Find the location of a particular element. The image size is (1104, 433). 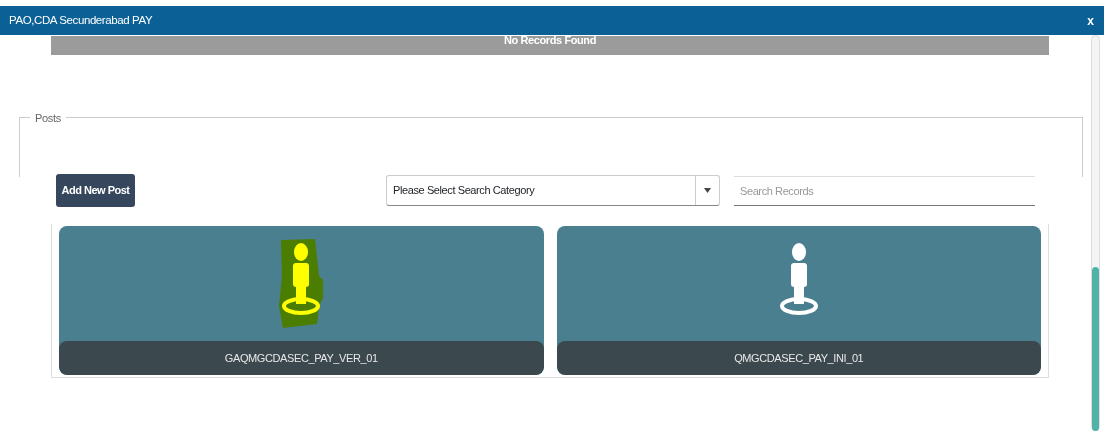

add-post-button: Add New Post is located at coordinates (95, 190).